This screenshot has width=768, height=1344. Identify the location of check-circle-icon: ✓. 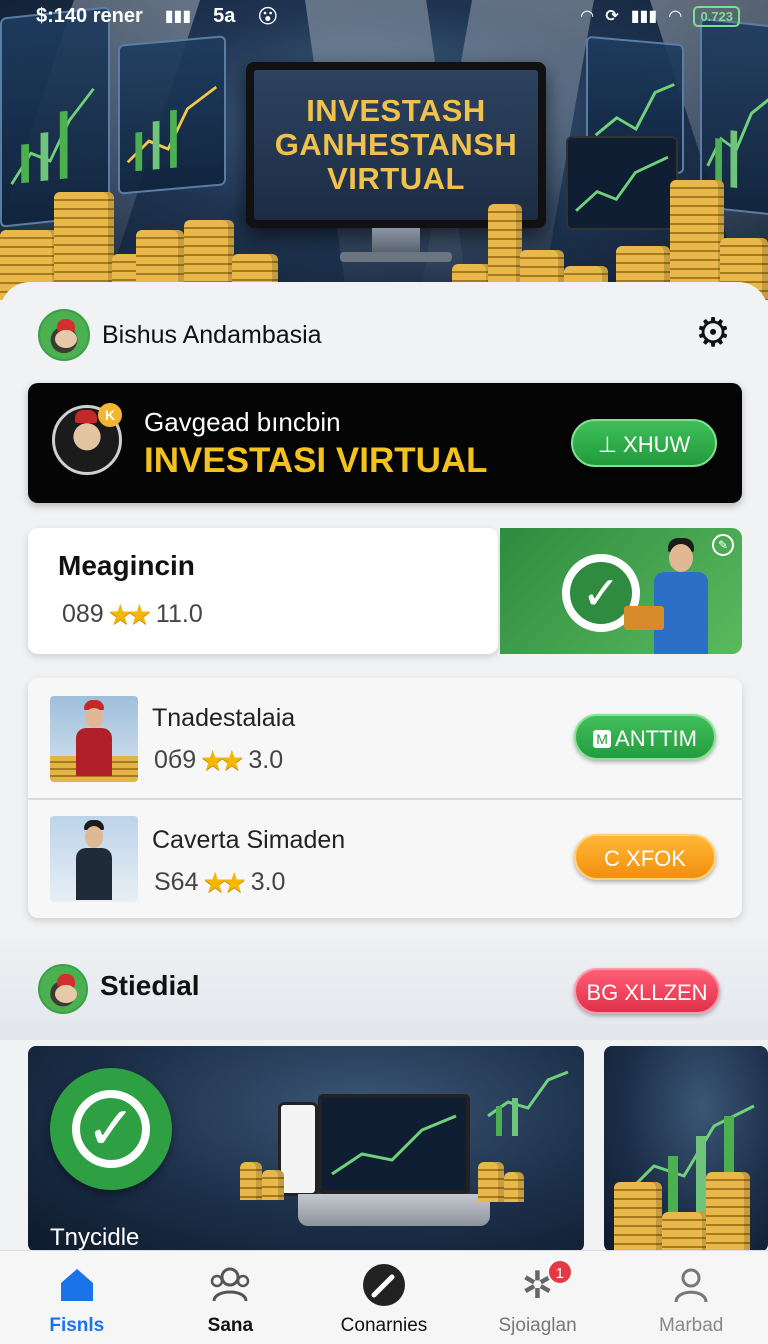
(111, 1129).